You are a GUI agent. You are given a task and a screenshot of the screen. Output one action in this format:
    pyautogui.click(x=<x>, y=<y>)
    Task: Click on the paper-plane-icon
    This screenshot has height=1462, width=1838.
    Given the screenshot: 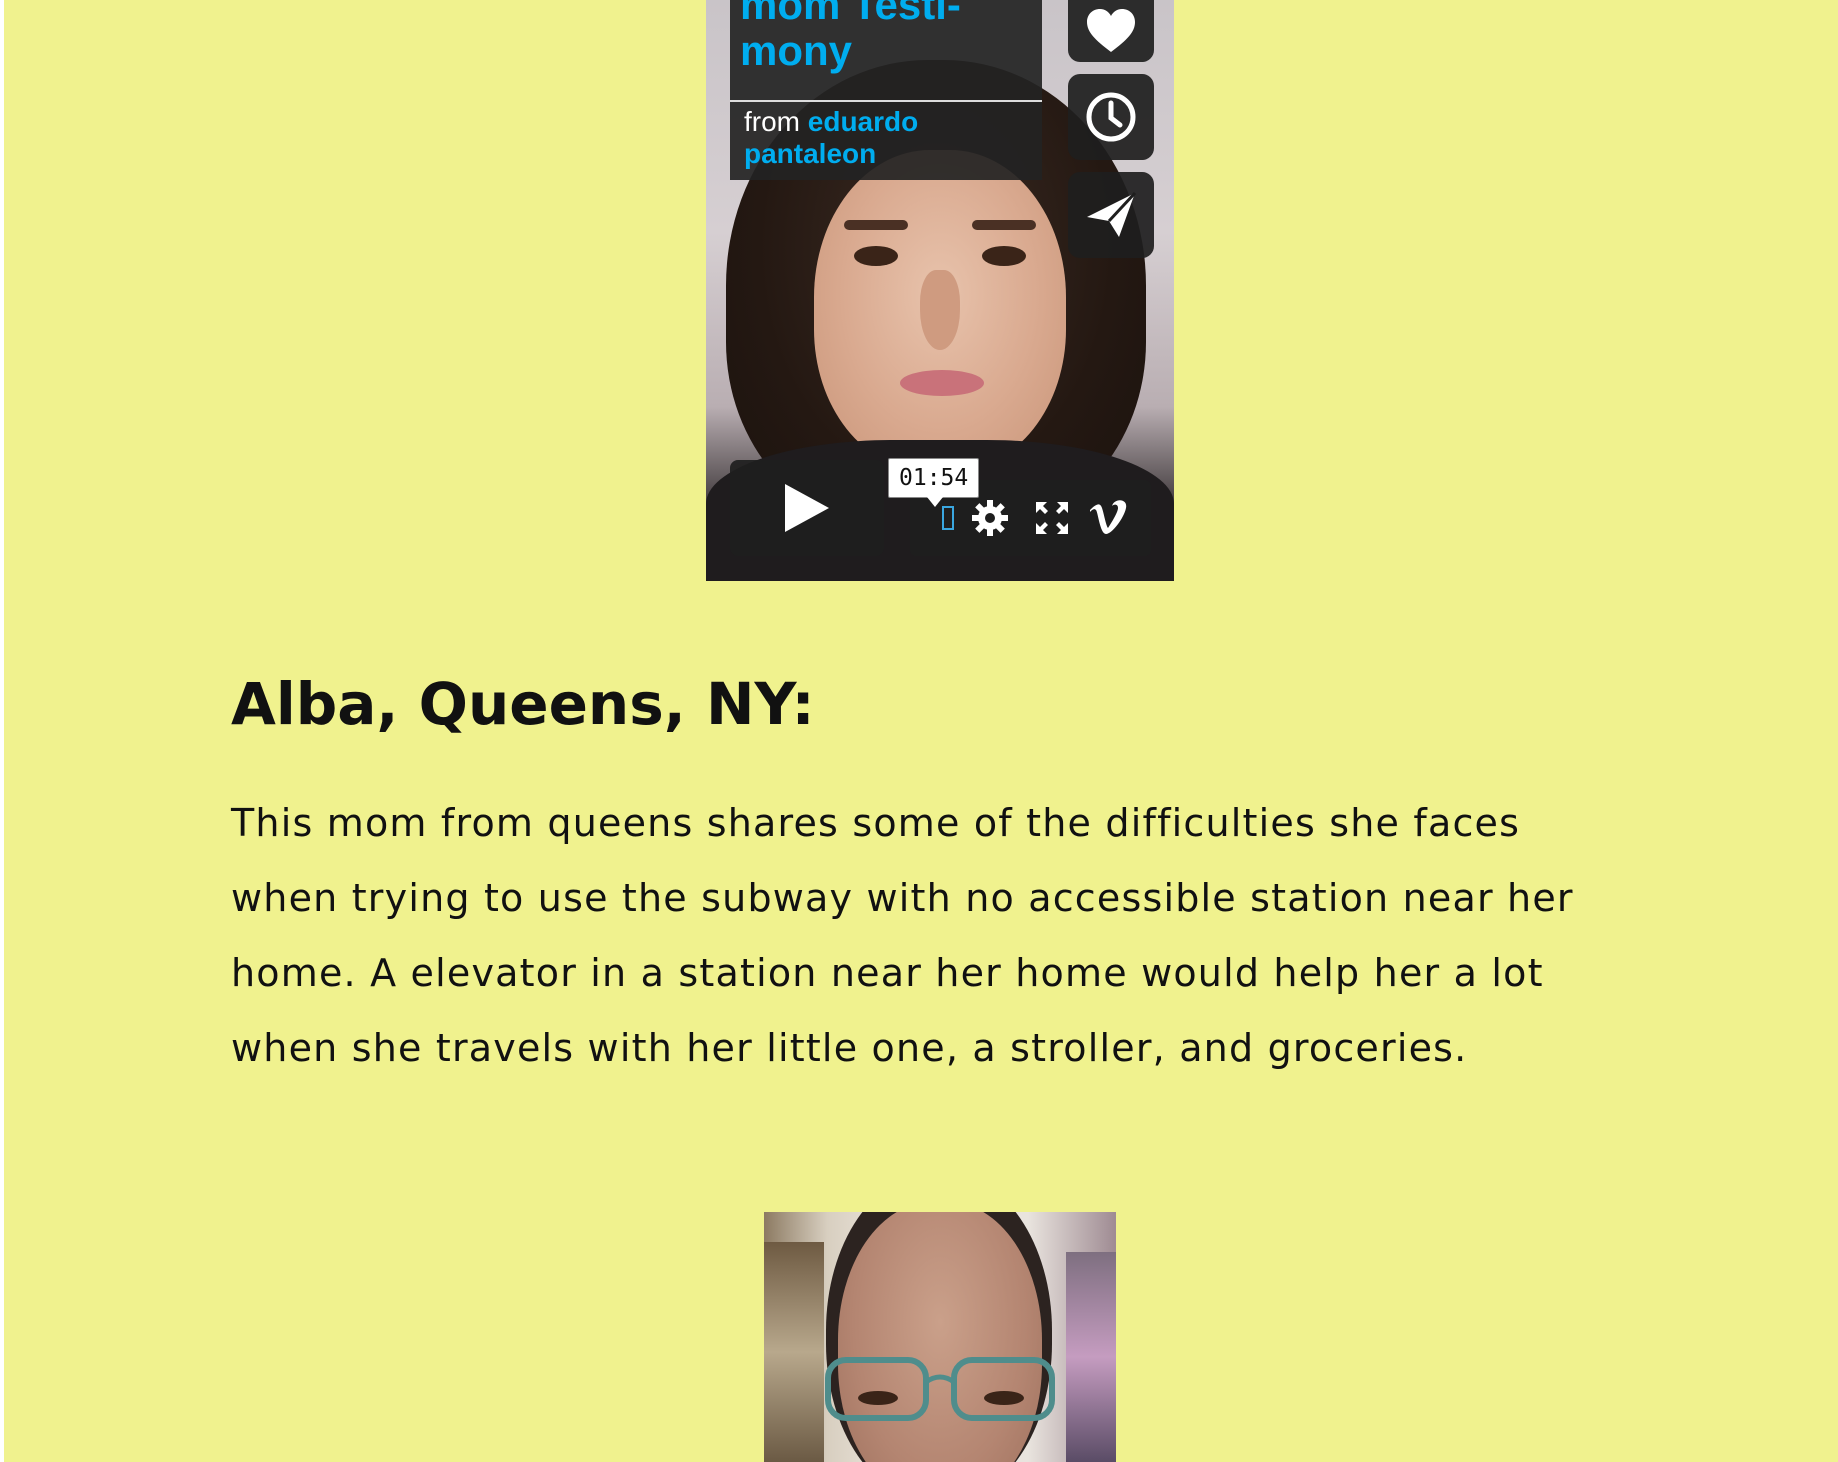 What is the action you would take?
    pyautogui.click(x=1112, y=214)
    